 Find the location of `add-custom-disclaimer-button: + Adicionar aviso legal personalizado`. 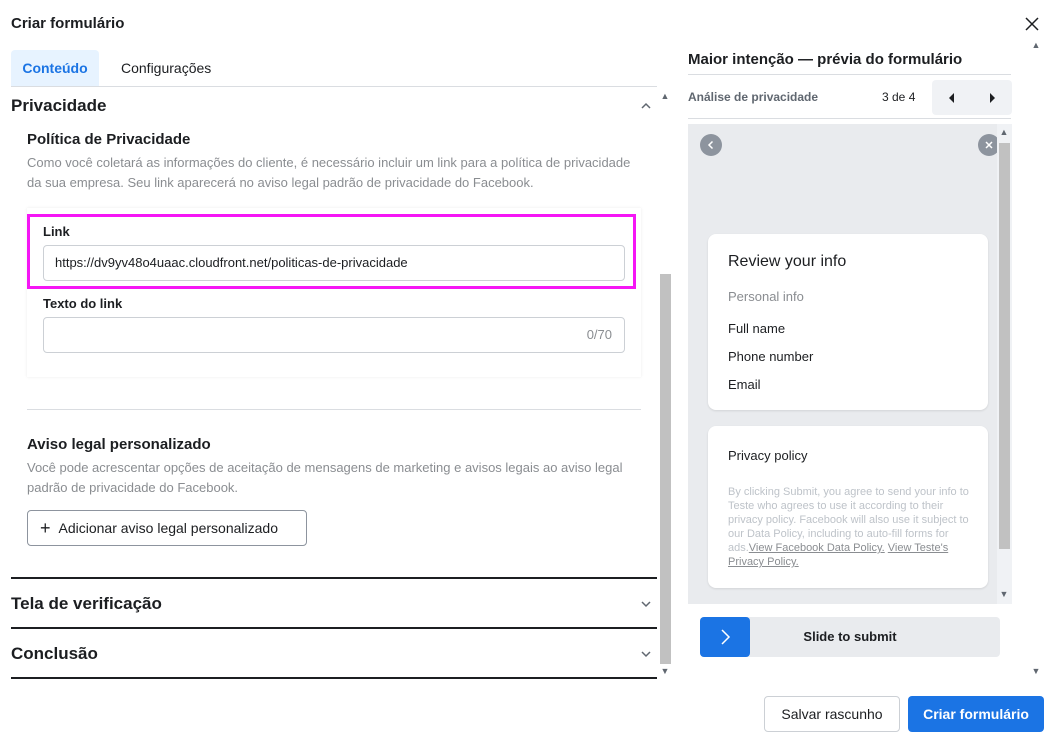

add-custom-disclaimer-button: + Adicionar aviso legal personalizado is located at coordinates (167, 528).